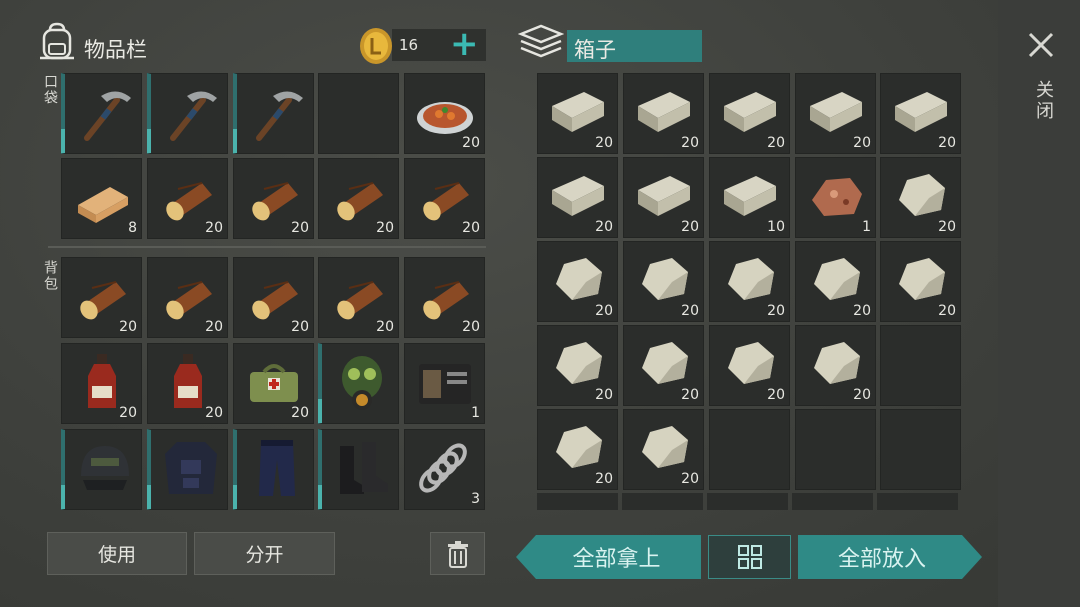  Describe the element at coordinates (101, 198) in the screenshot. I see `item-slot: 8` at that location.